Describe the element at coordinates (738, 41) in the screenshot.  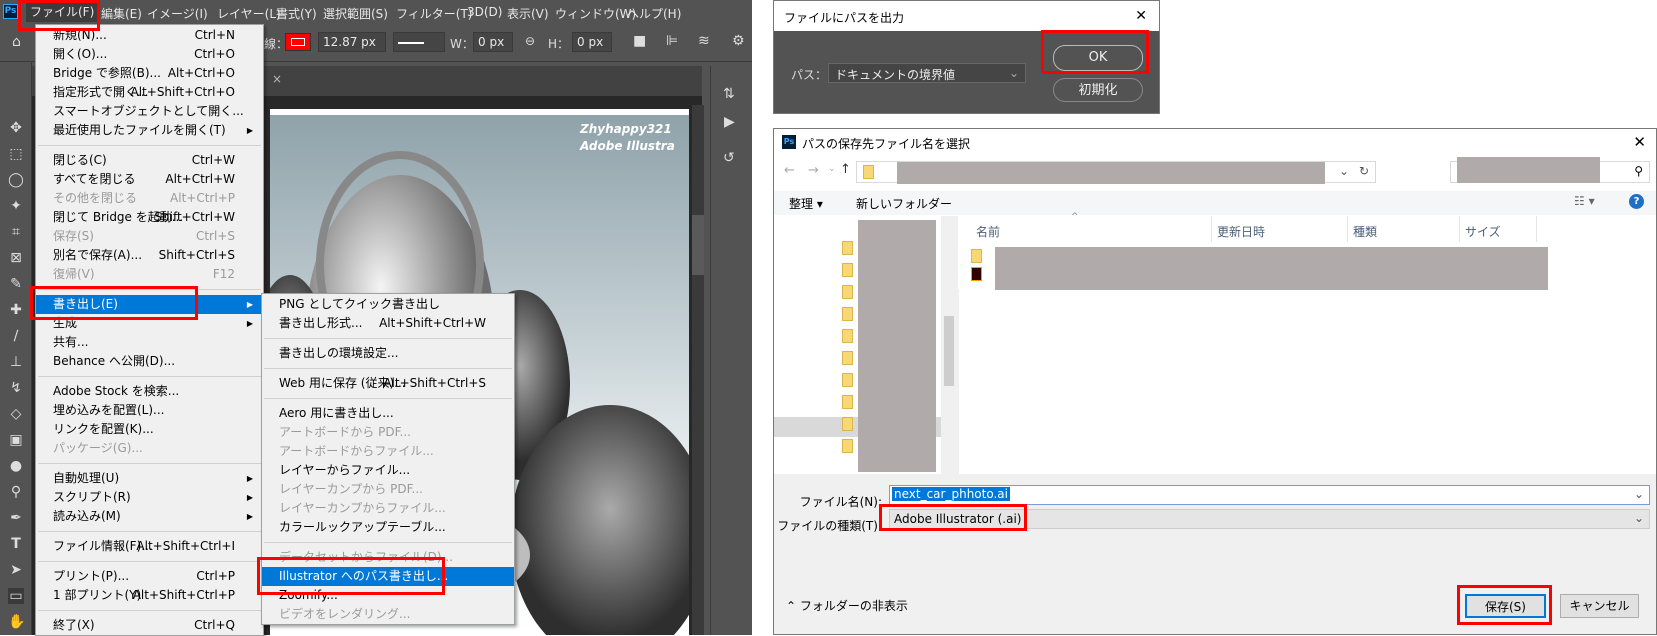
I see `gear-icon: ⚙` at that location.